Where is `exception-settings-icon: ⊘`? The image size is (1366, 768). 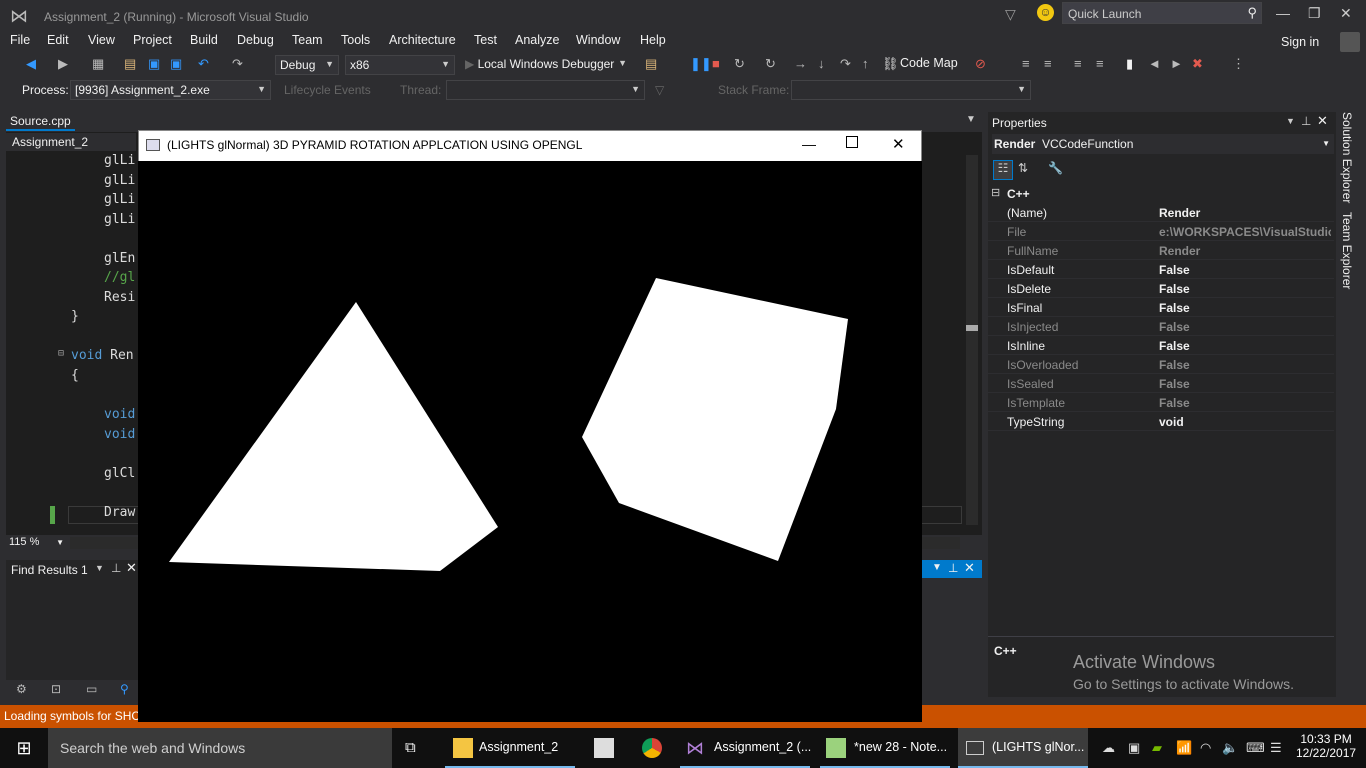
exception-settings-icon: ⊘ is located at coordinates (980, 64).